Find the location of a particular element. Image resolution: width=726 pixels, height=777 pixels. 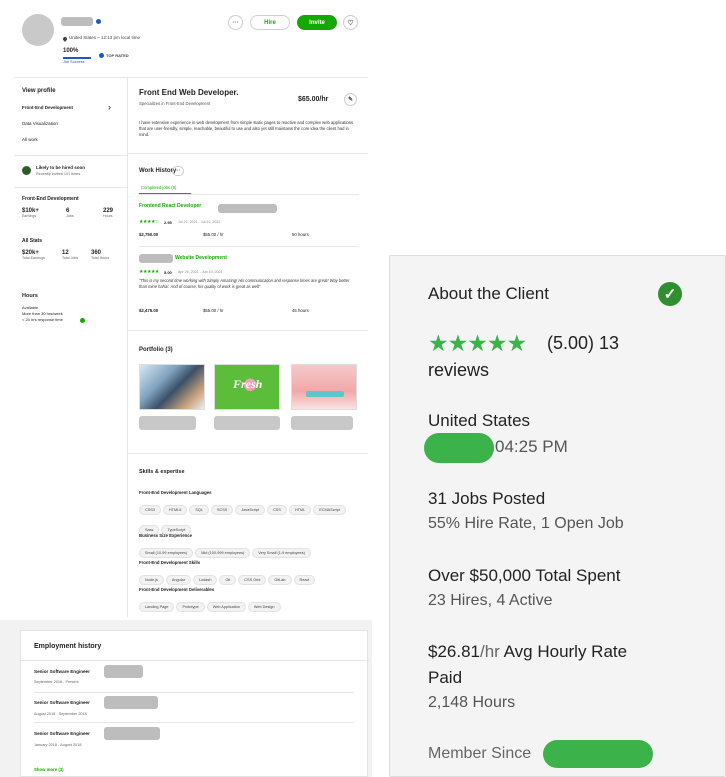

profile-title: Front End Web Developer. is located at coordinates (189, 92).